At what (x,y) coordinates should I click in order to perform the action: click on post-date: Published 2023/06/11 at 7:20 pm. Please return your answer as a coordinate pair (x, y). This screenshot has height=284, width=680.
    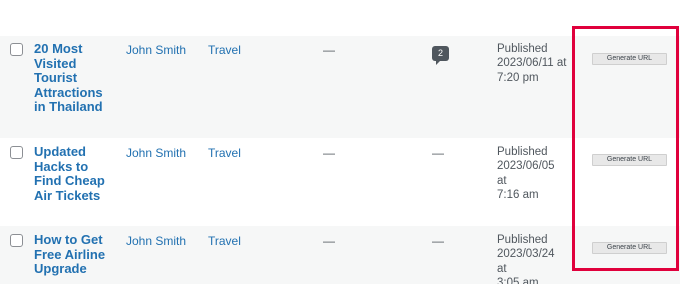
    Looking at the image, I should click on (532, 63).